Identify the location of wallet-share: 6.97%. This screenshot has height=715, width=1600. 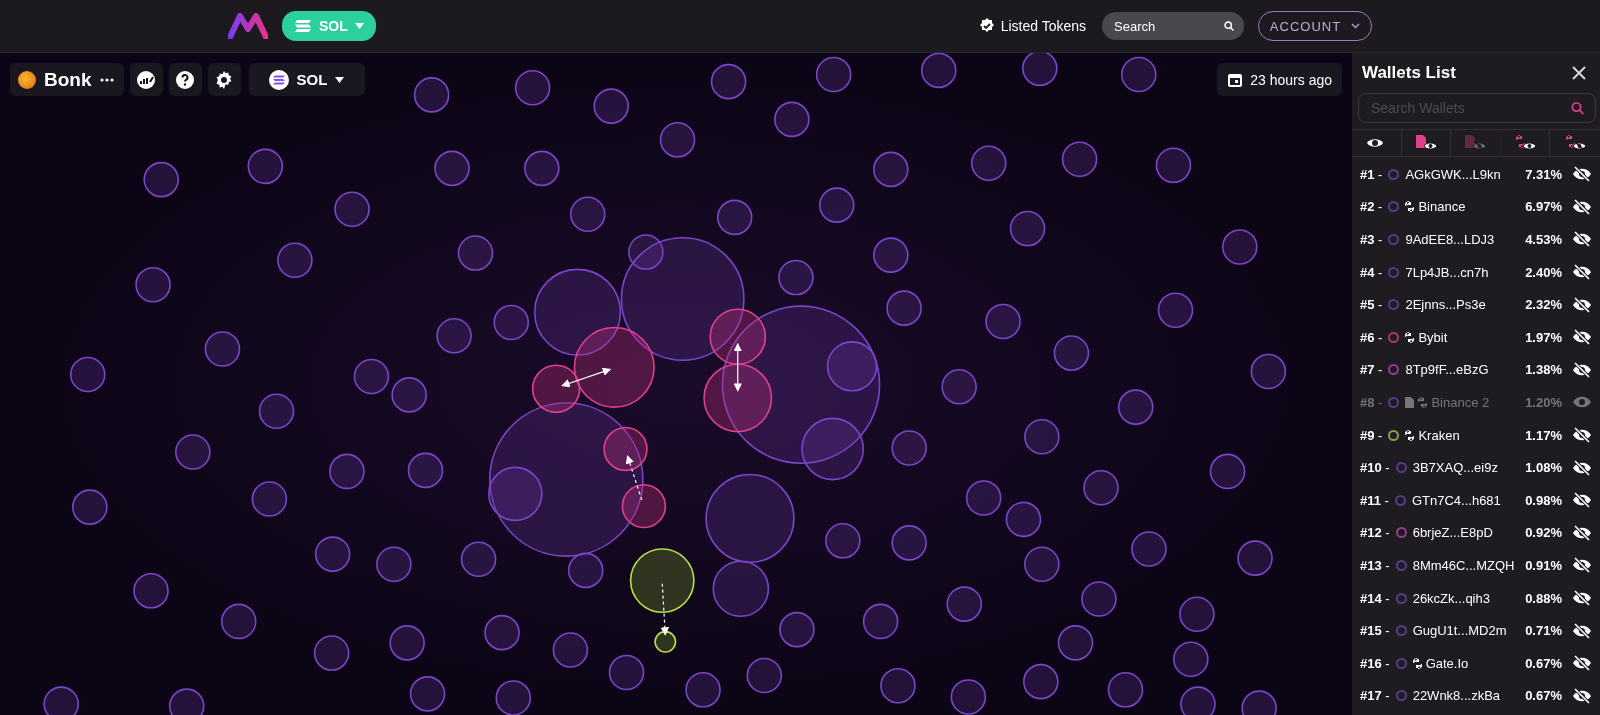
(1543, 207).